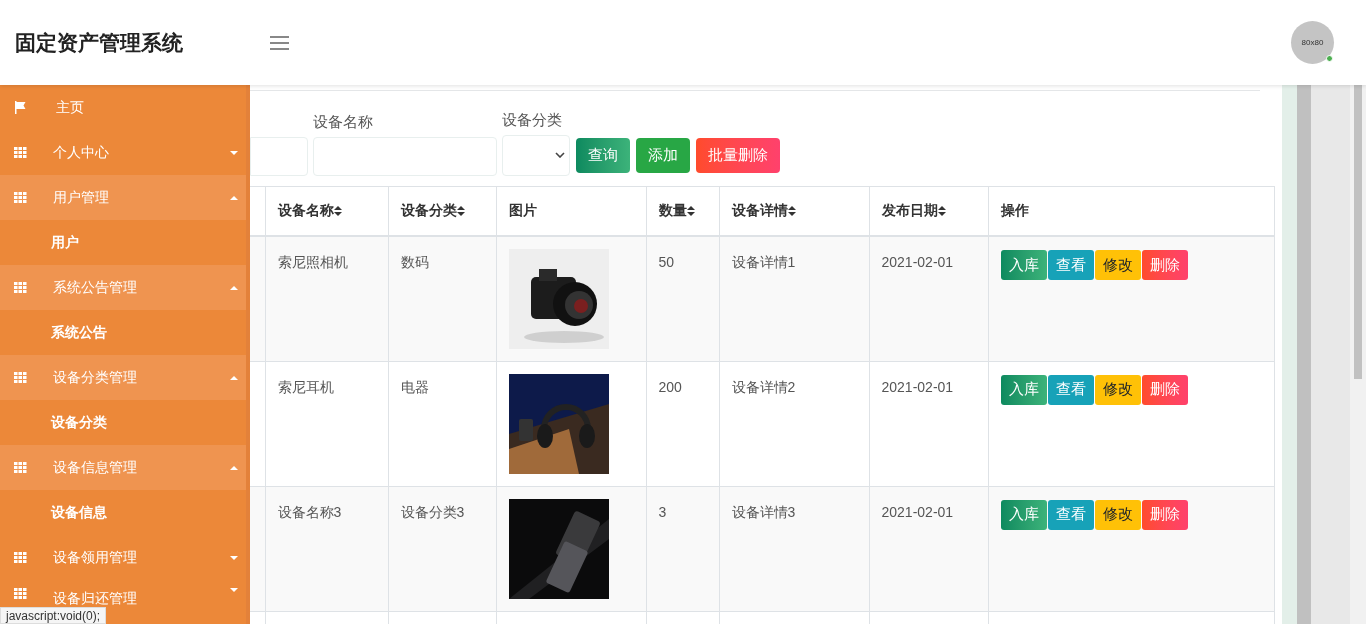 The width and height of the screenshot is (1366, 624). What do you see at coordinates (343, 122) in the screenshot?
I see `field-label: 设备名称` at bounding box center [343, 122].